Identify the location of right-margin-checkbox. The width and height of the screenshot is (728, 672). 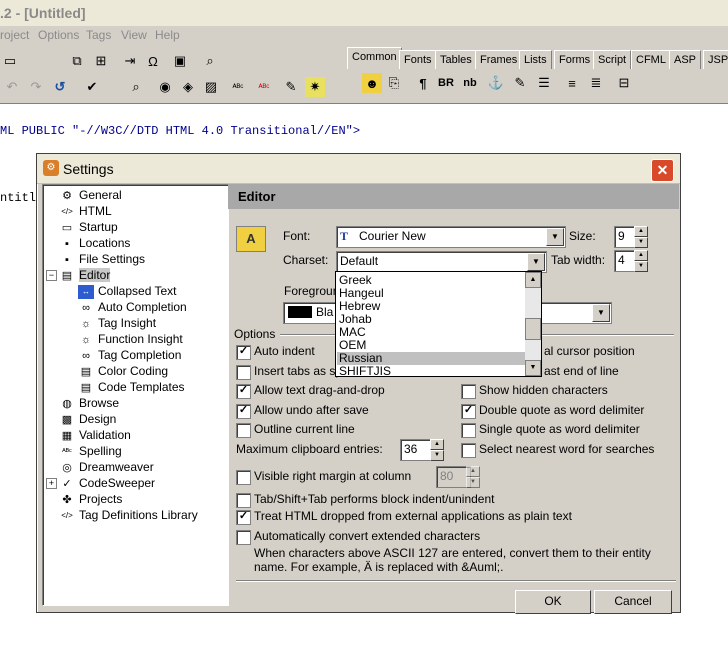
(243, 477).